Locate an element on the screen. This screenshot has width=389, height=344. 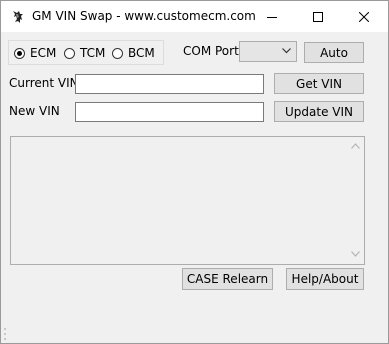
get-vin-button: Get VIN is located at coordinates (319, 83).